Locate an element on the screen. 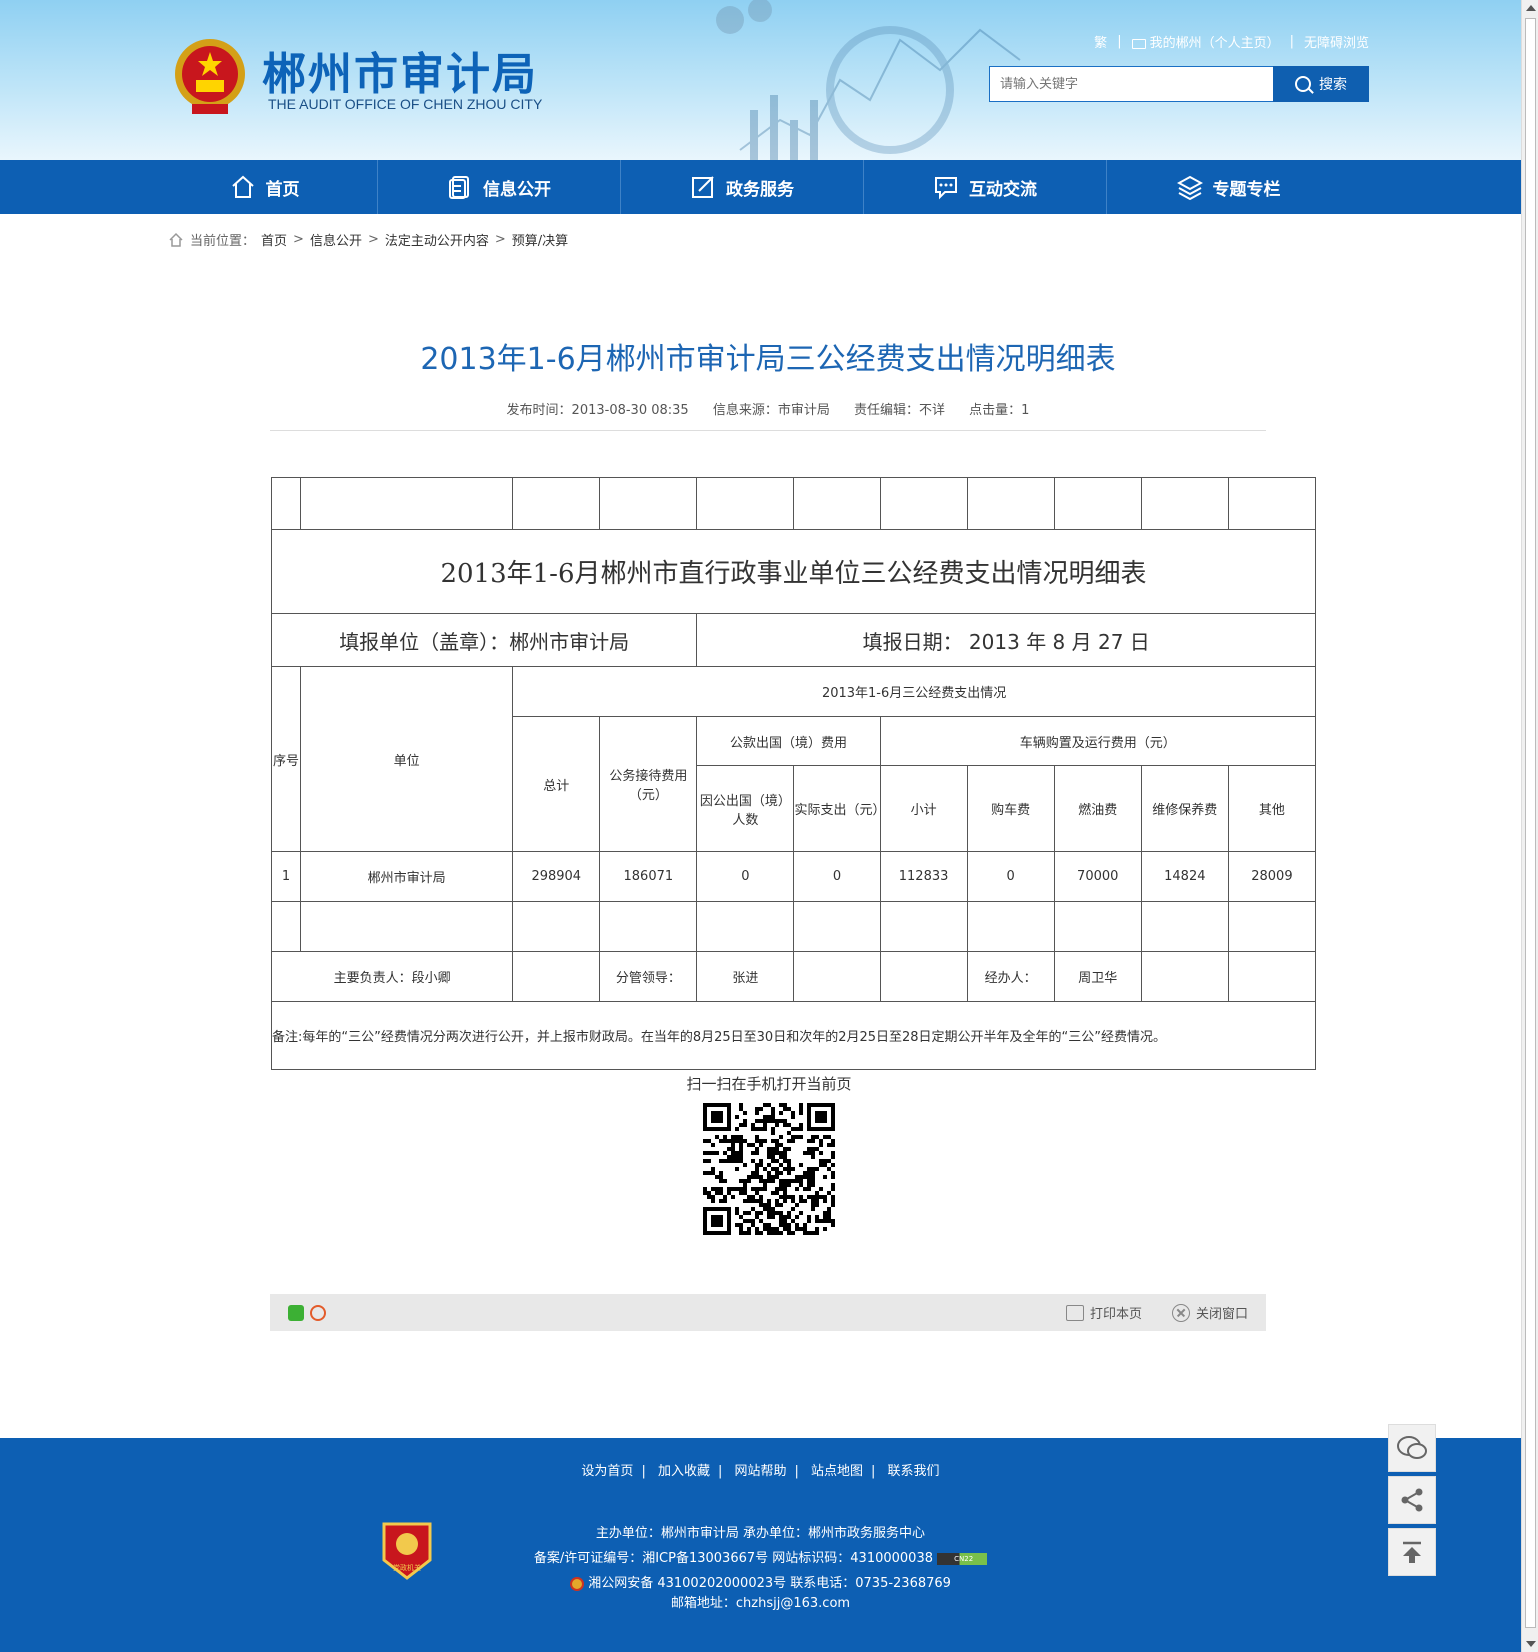 This screenshot has width=1538, height=1652. wechat-share-icon is located at coordinates (296, 1312).